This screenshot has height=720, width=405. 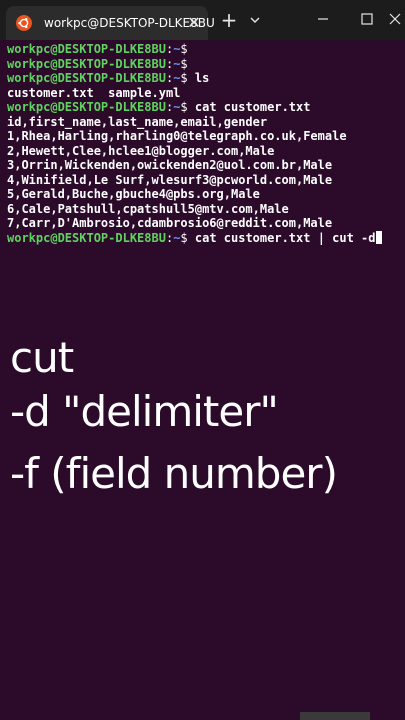 What do you see at coordinates (133, 194) in the screenshot?
I see `output-text: 5,Gerald,Buche,gbuche4@pbs.org,Male` at bounding box center [133, 194].